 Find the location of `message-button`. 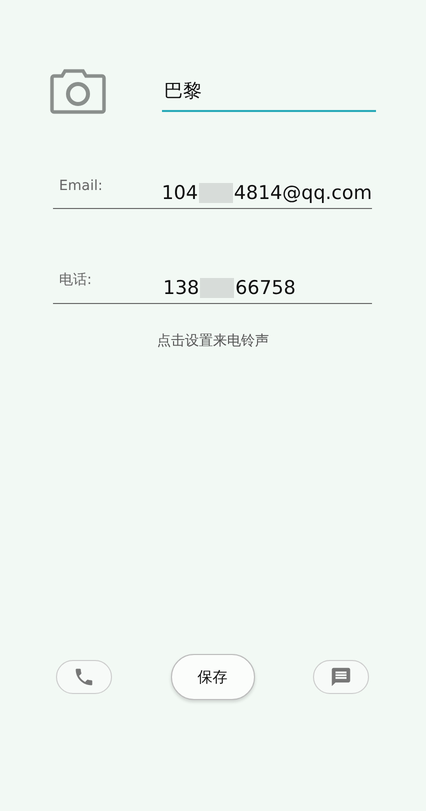

message-button is located at coordinates (341, 677).